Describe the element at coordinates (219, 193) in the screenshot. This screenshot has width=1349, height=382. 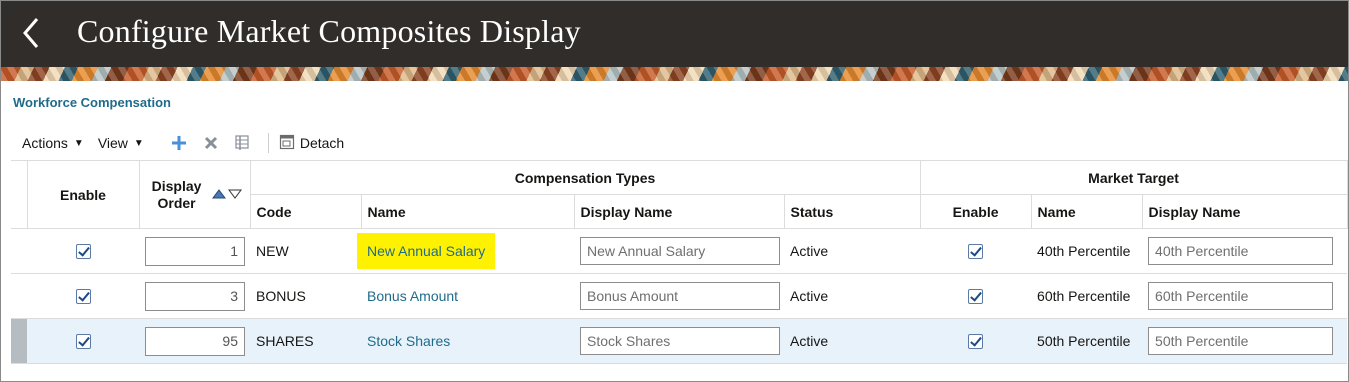
I see `sort-ascending-icon` at that location.